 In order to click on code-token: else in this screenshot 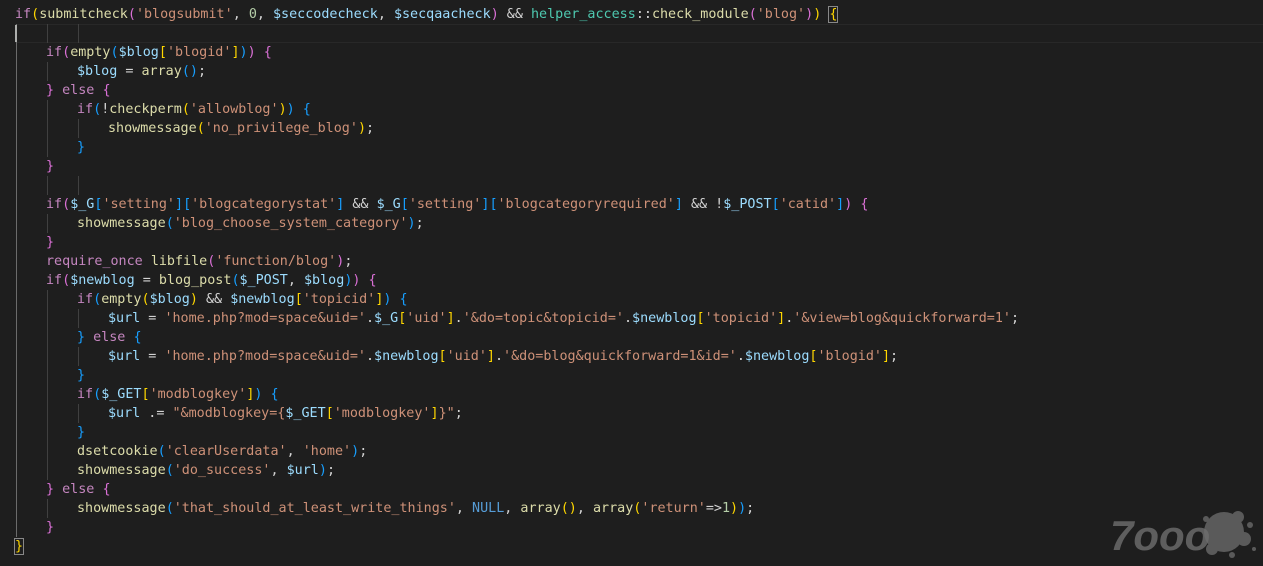, I will do `click(78, 489)`.